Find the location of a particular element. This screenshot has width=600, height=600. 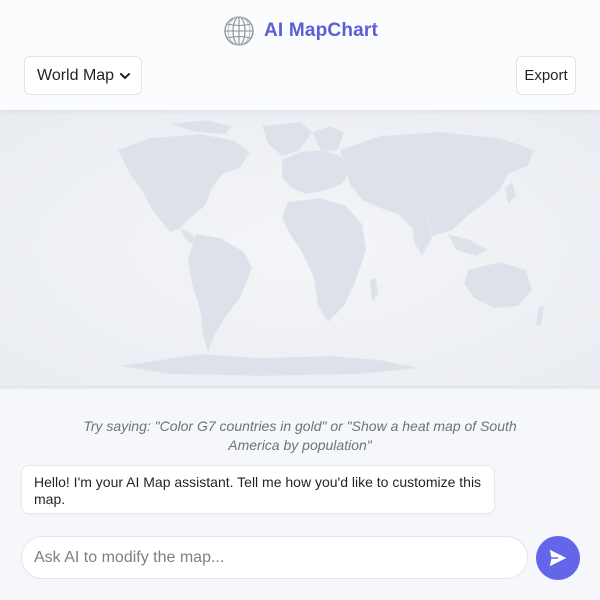

map-region-antarctica is located at coordinates (270, 365).